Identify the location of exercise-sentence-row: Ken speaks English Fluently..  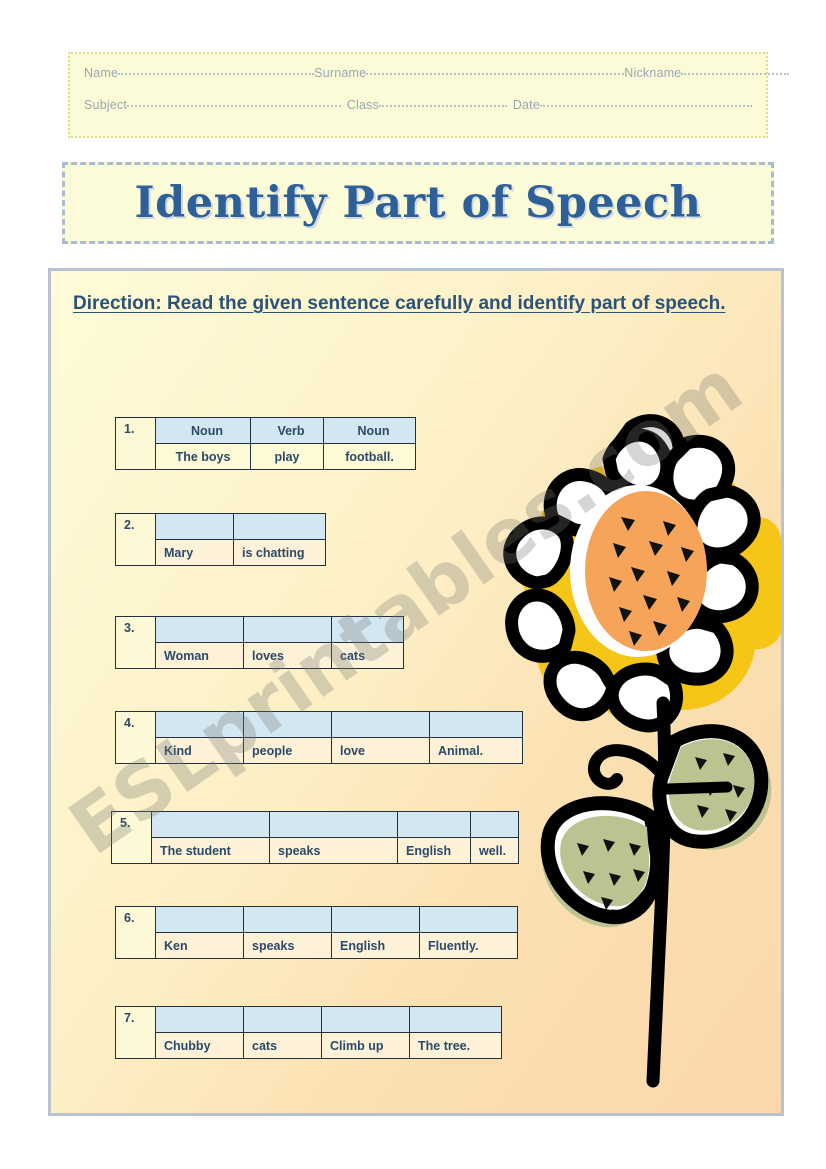
(317, 945).